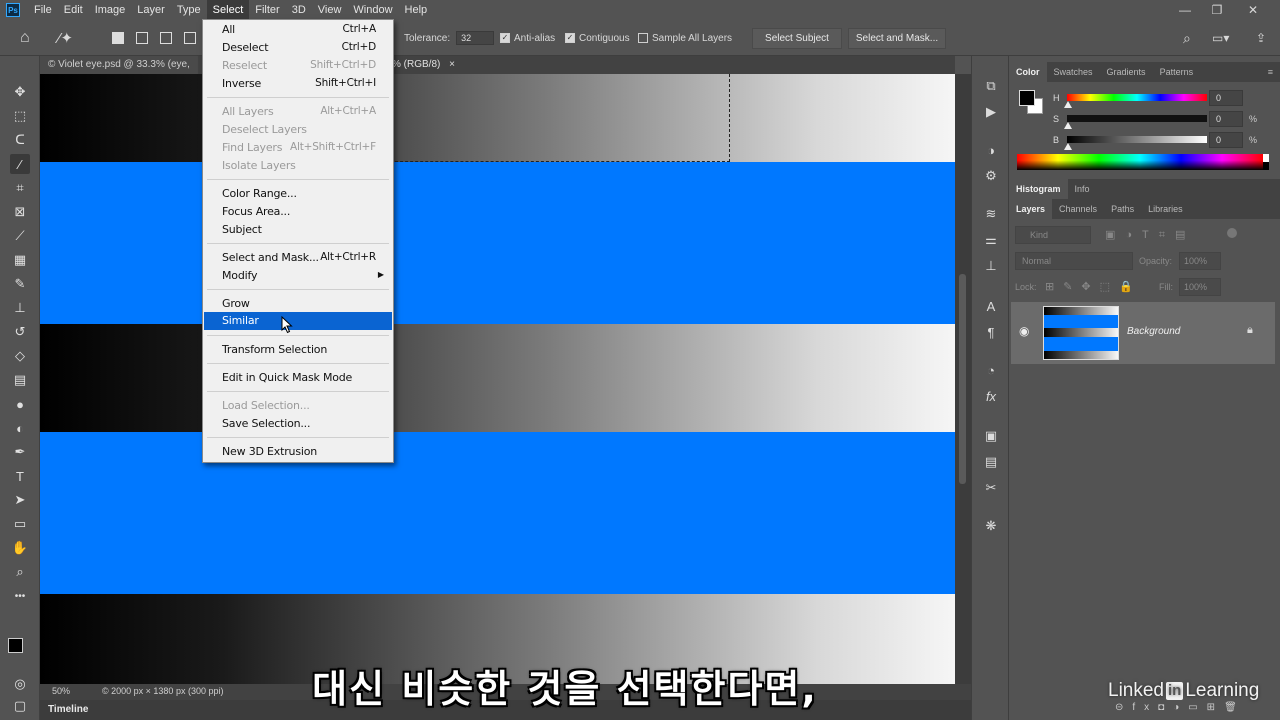 This screenshot has height=720, width=1280. I want to click on eye-visibility-icon: ◉, so click(1024, 331).